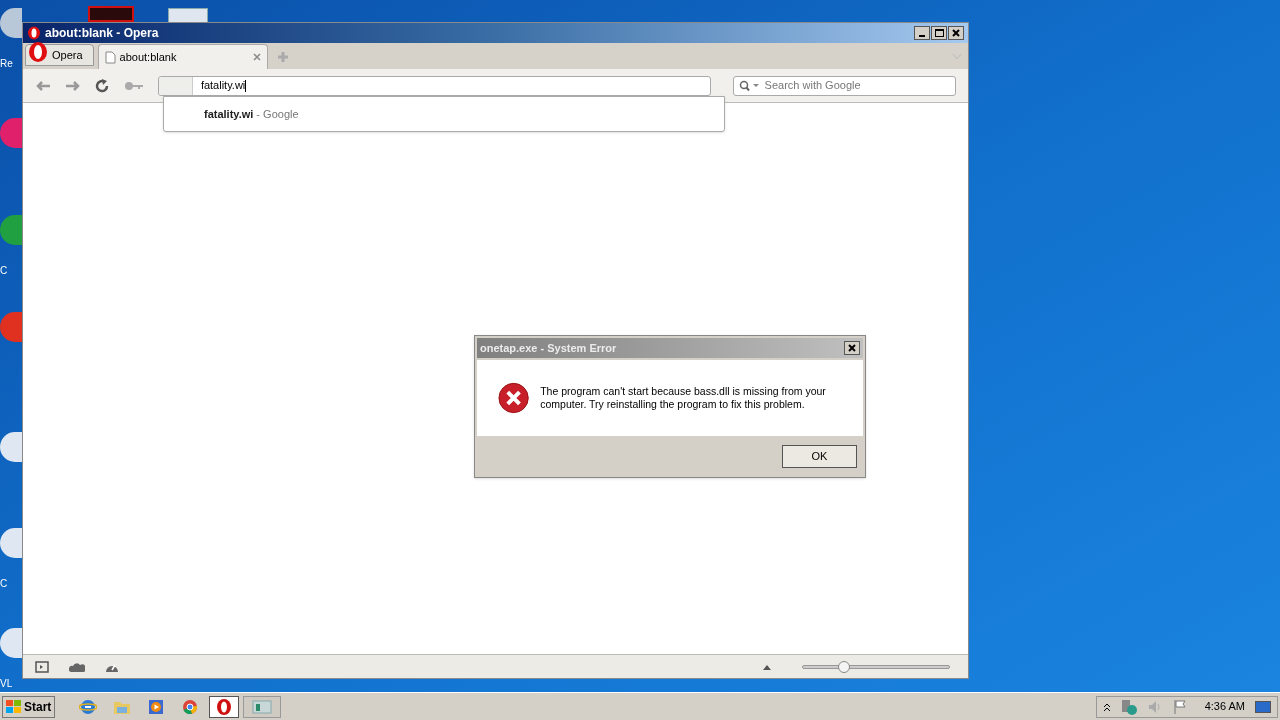 The width and height of the screenshot is (1280, 720). What do you see at coordinates (812, 86) in the screenshot?
I see `search-placeholder: Search with Google` at bounding box center [812, 86].